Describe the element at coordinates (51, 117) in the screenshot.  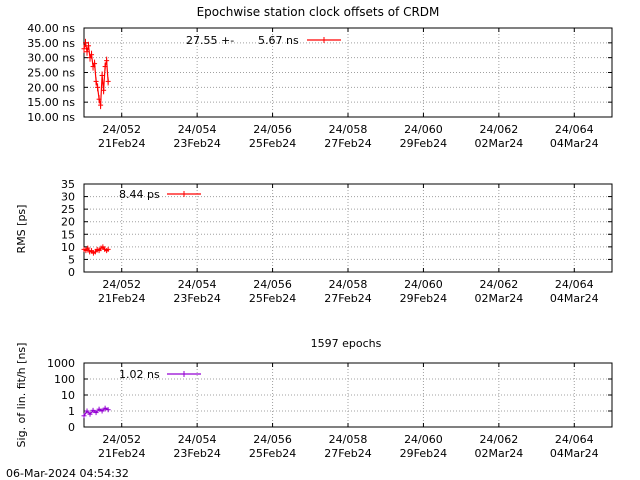
I see `y-tick-label: 10.00 ns` at that location.